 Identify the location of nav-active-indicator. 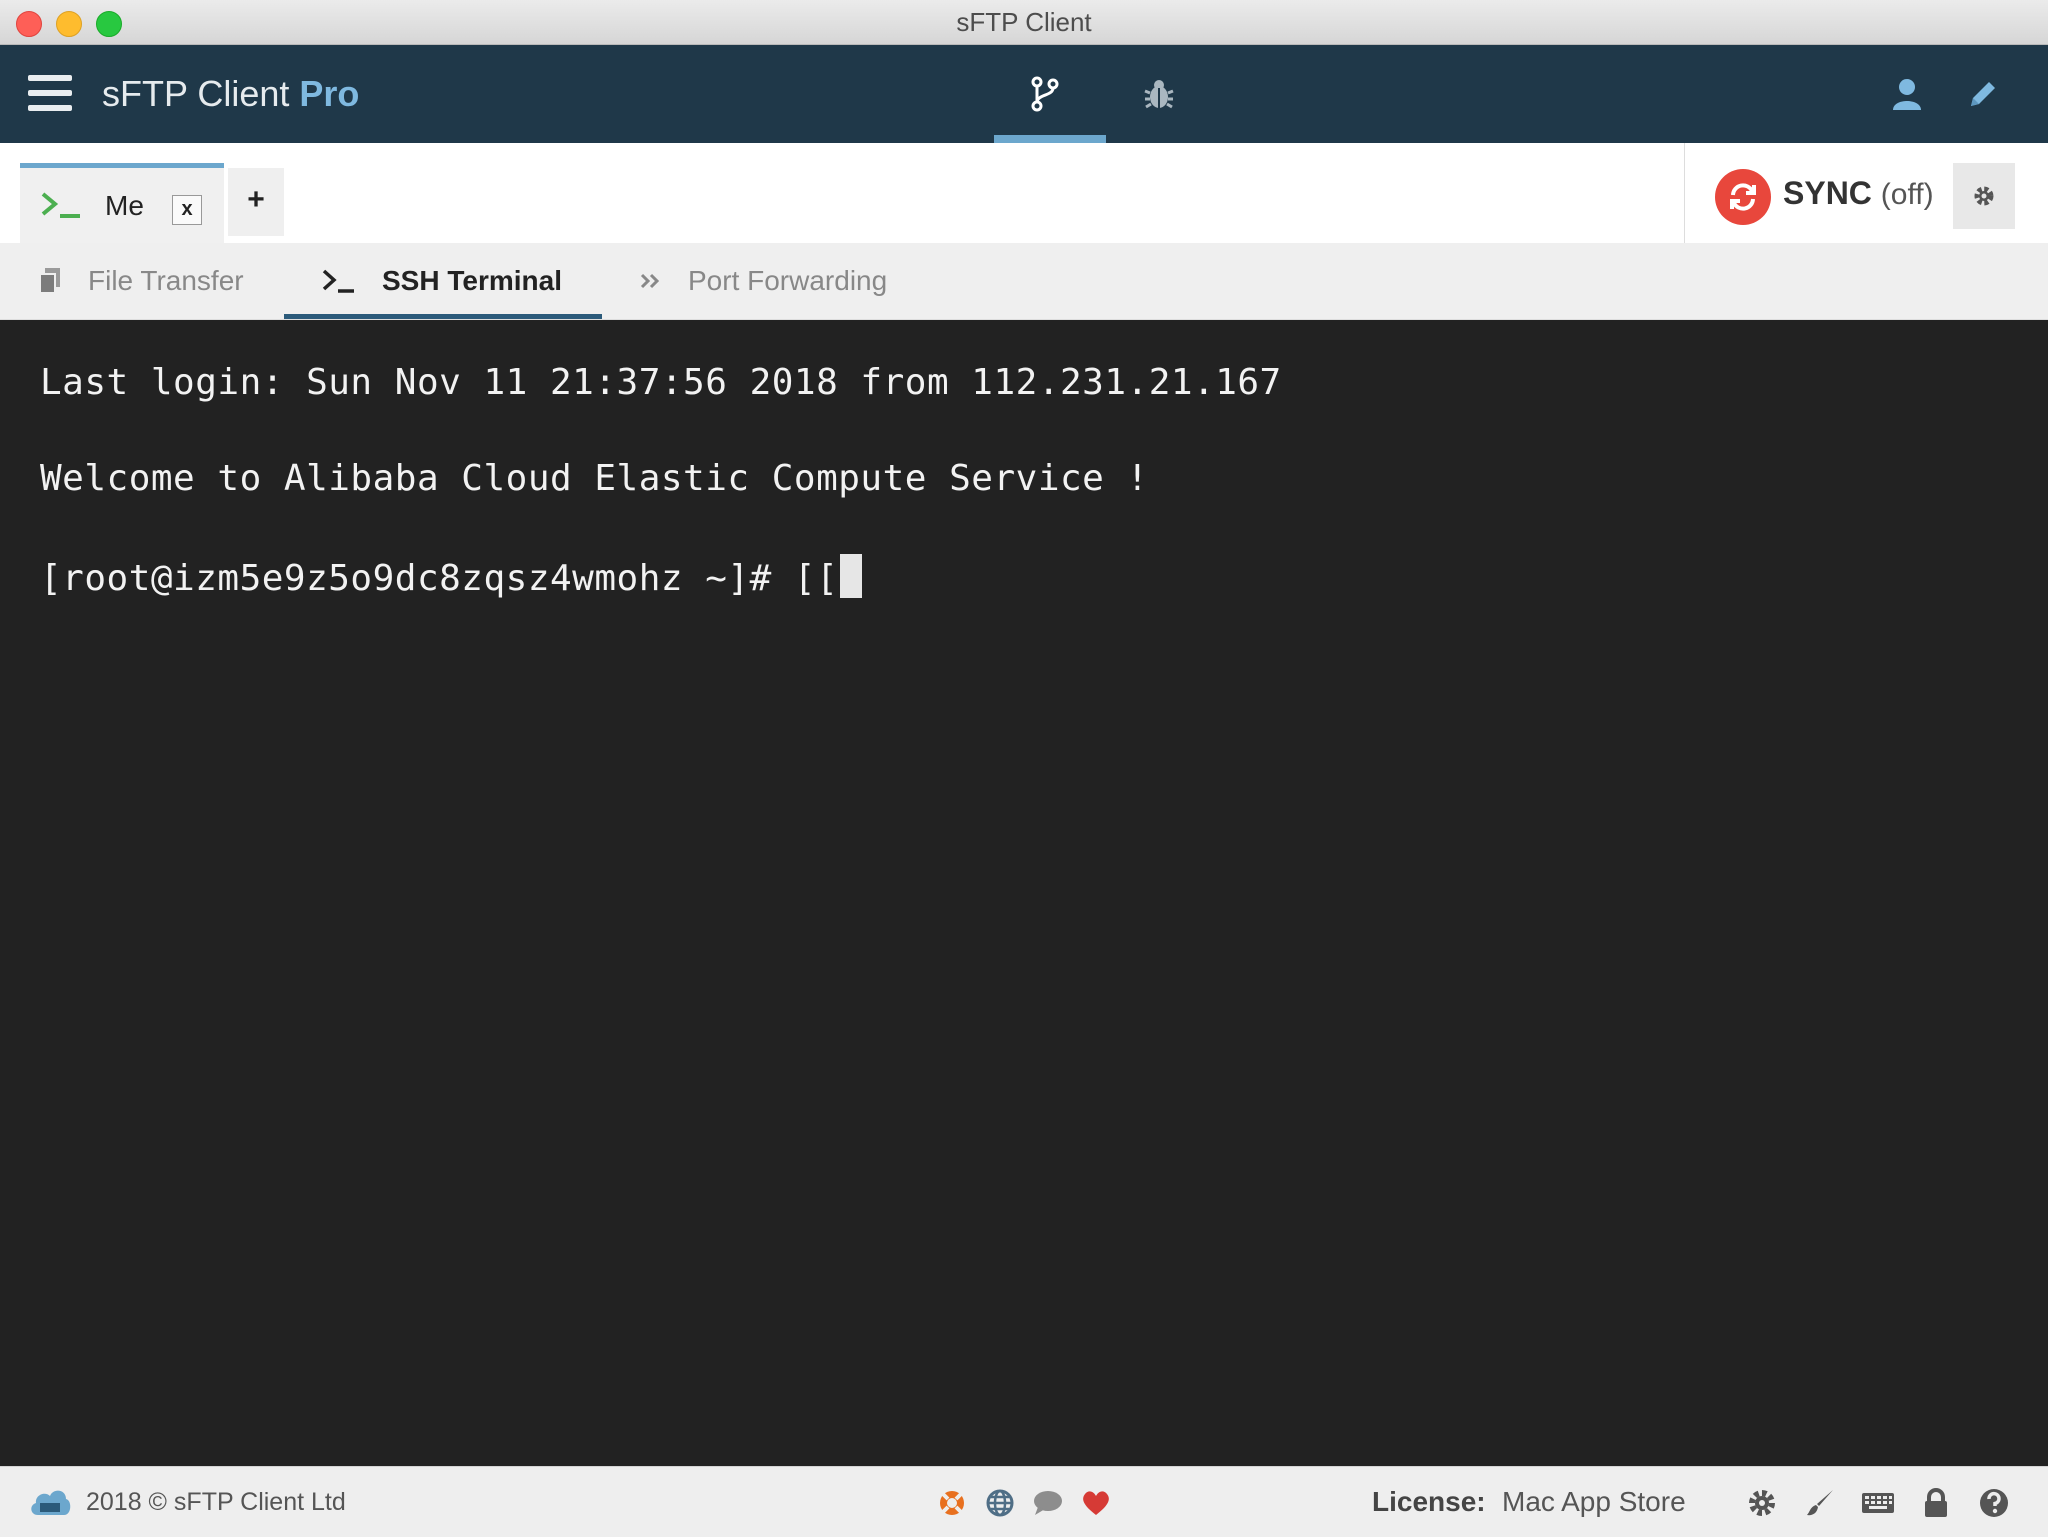
(1050, 139).